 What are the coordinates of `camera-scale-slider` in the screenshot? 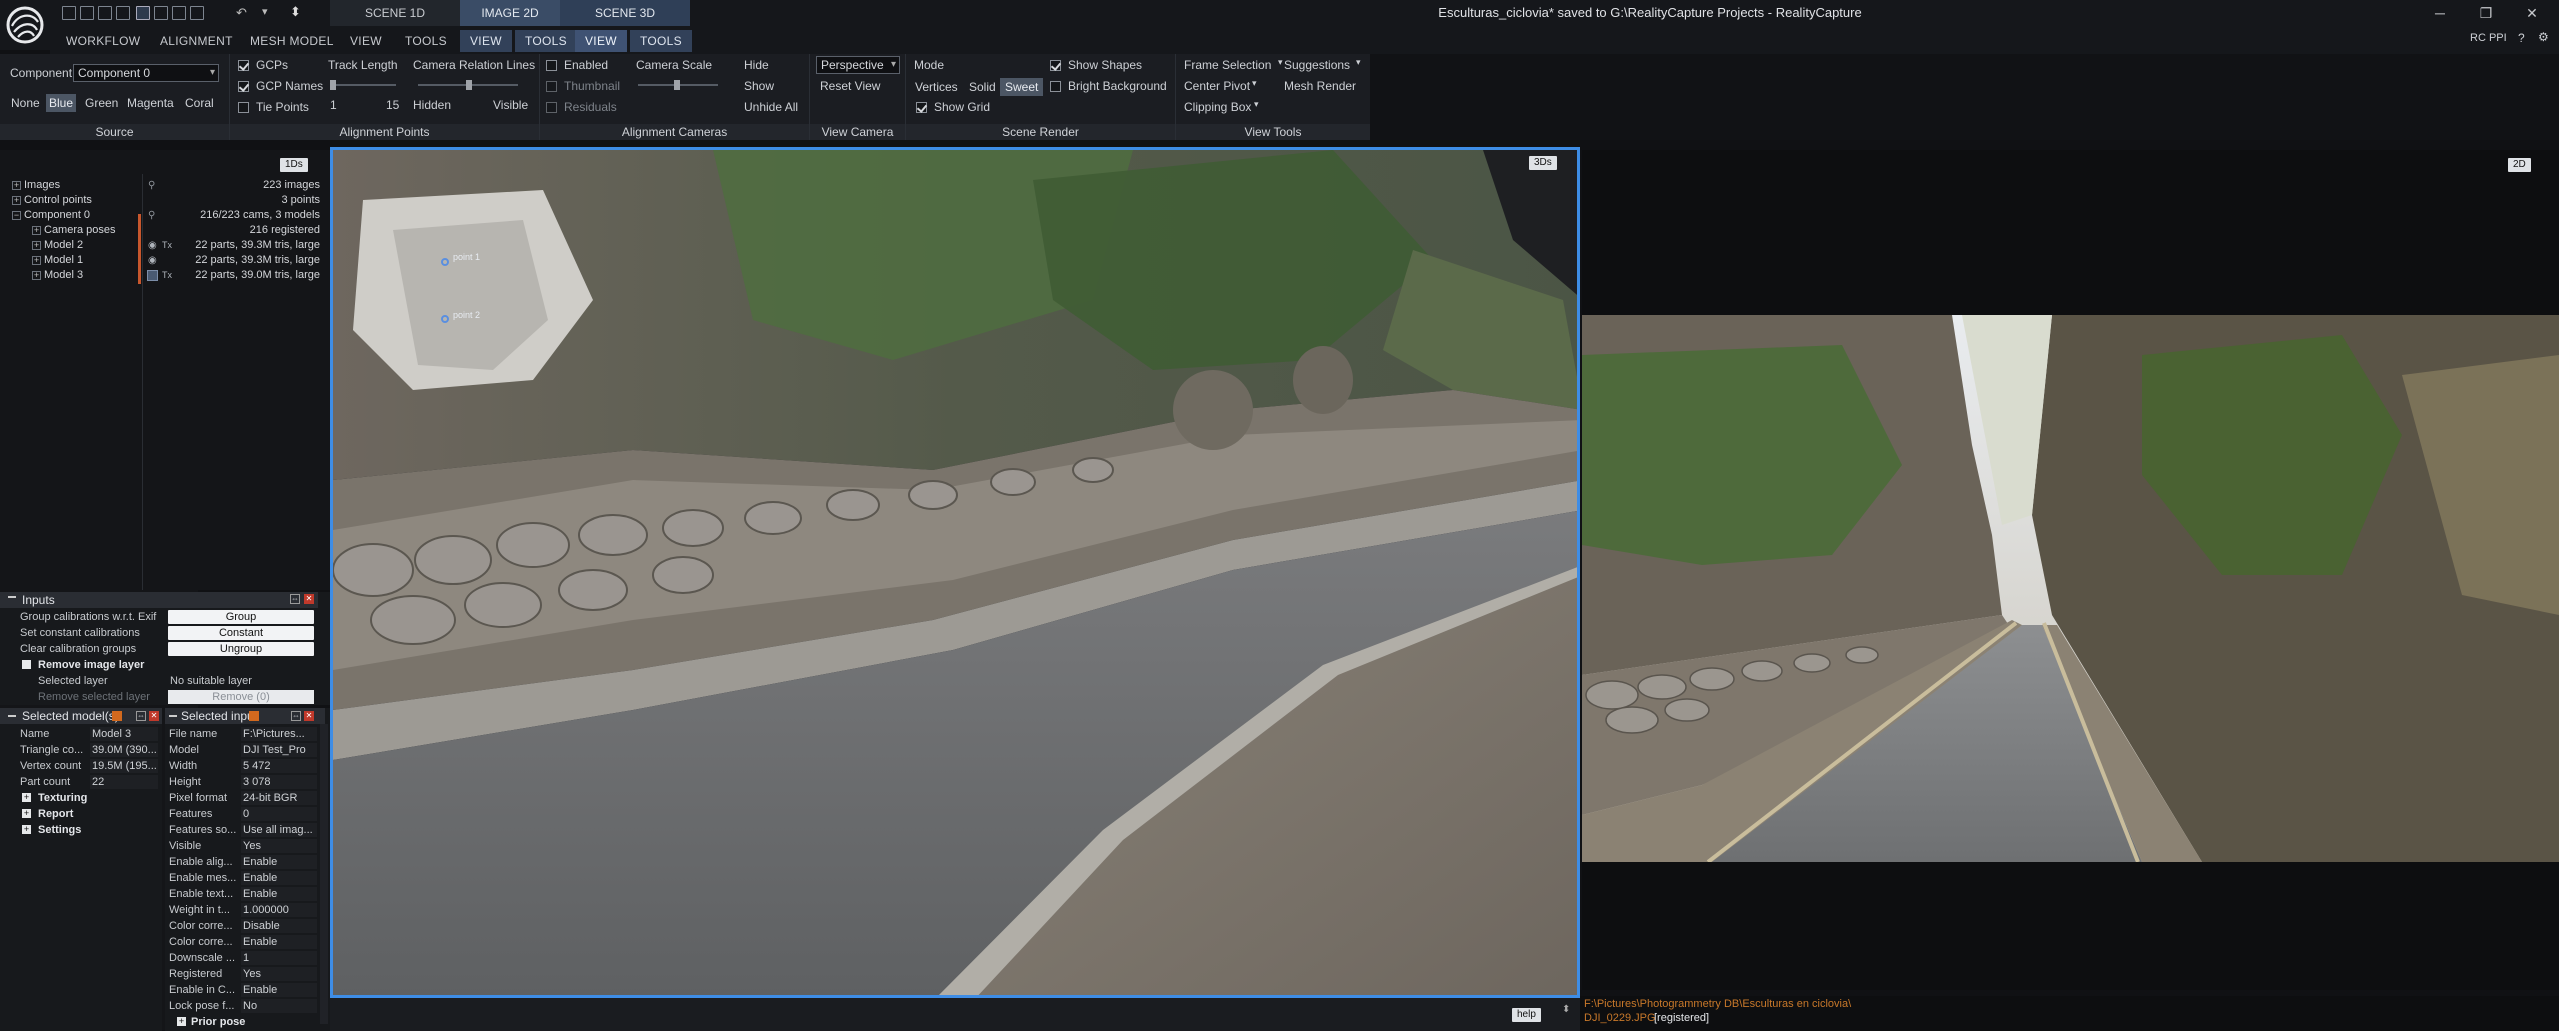 It's located at (678, 85).